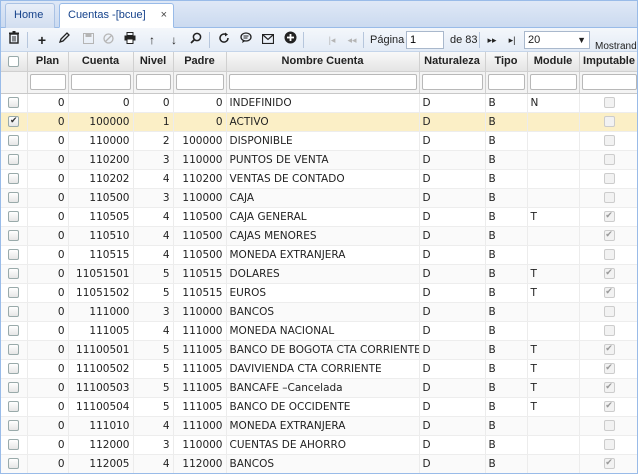 The width and height of the screenshot is (638, 474). What do you see at coordinates (557, 40) in the screenshot?
I see `page-size-select: 20 ▼` at bounding box center [557, 40].